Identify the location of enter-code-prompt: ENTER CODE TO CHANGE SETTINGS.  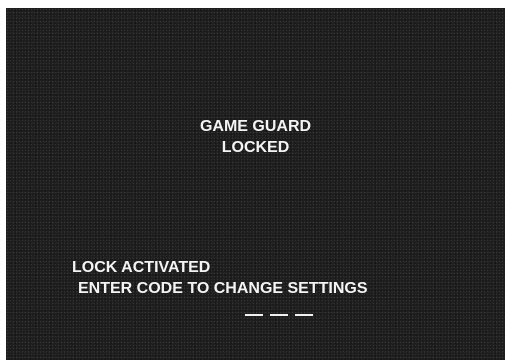
(223, 288).